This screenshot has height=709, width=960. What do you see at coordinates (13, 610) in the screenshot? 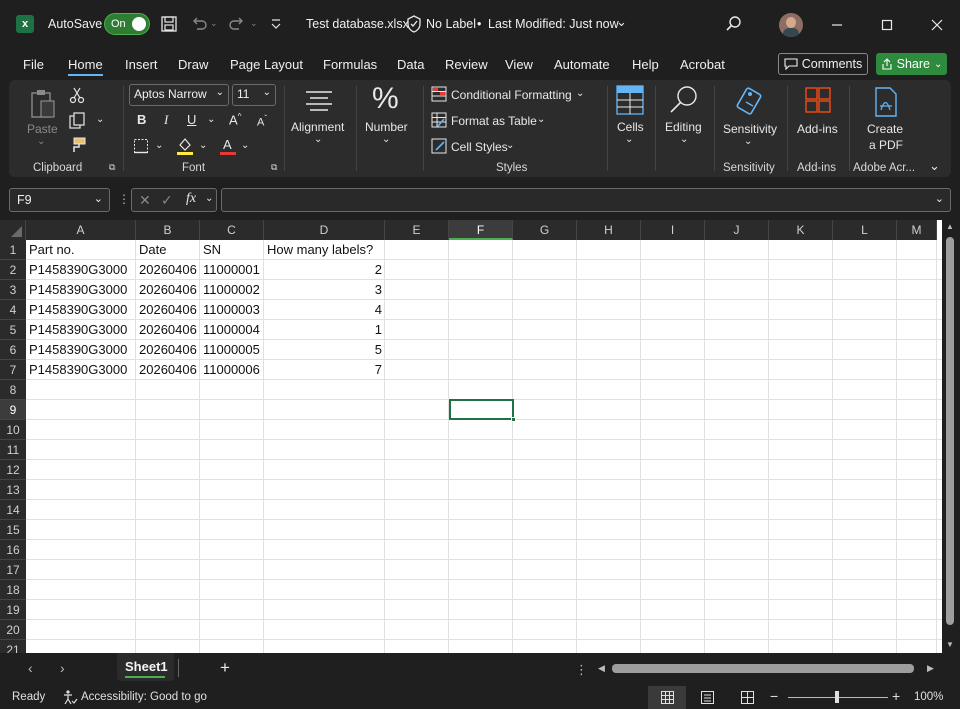
I see `row-header: 19` at bounding box center [13, 610].